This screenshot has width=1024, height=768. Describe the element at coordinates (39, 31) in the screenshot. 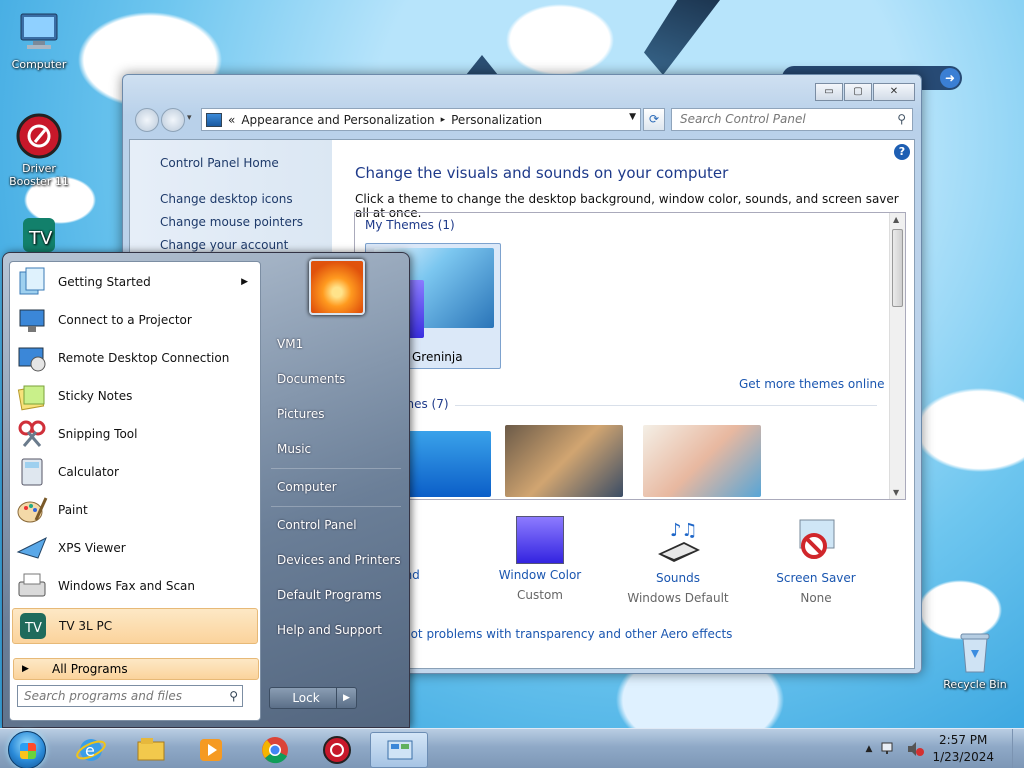

I see `computer-icon` at that location.